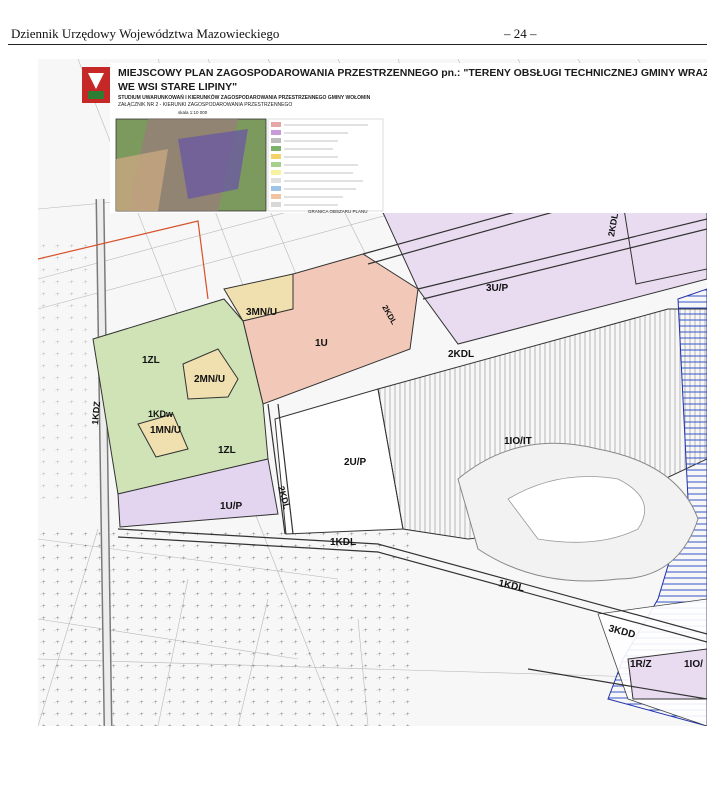  What do you see at coordinates (177, 87) in the screenshot?
I see `map-title-line2: WE WSI STARE LIPINY"` at bounding box center [177, 87].